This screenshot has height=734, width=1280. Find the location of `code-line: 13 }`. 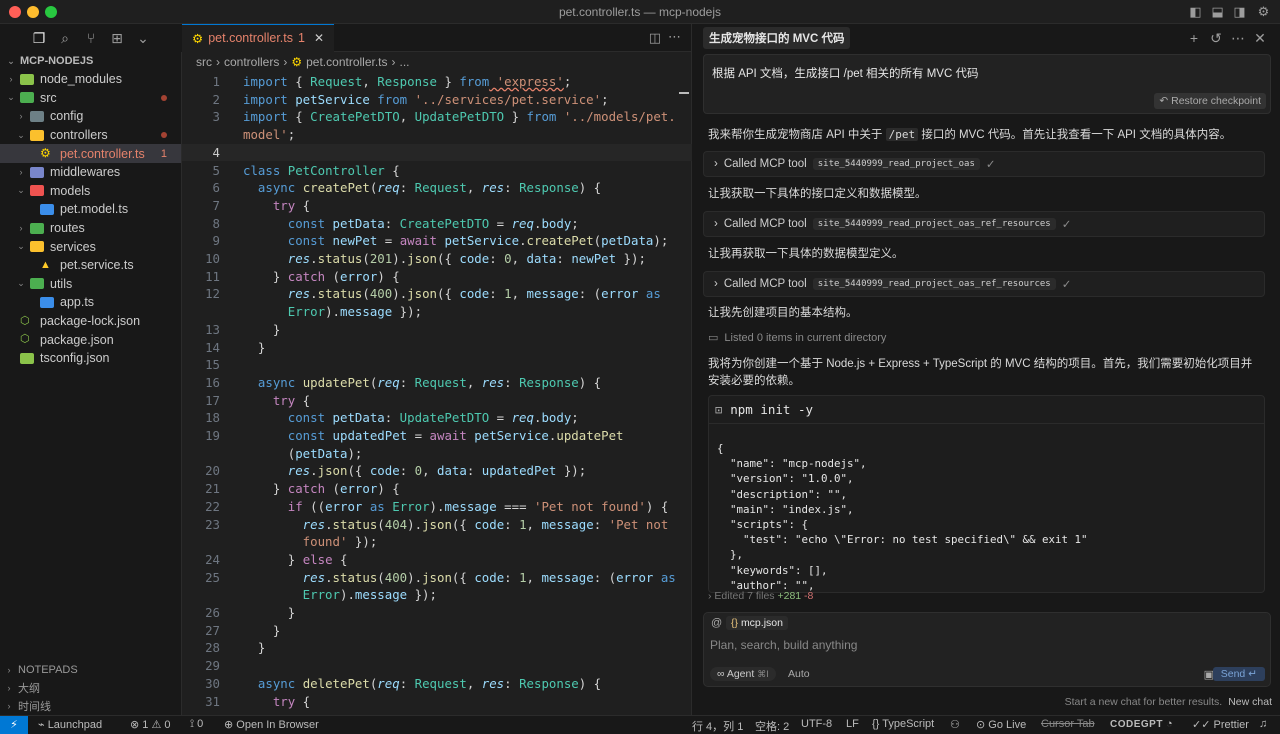

code-line: 13 } is located at coordinates (437, 330).